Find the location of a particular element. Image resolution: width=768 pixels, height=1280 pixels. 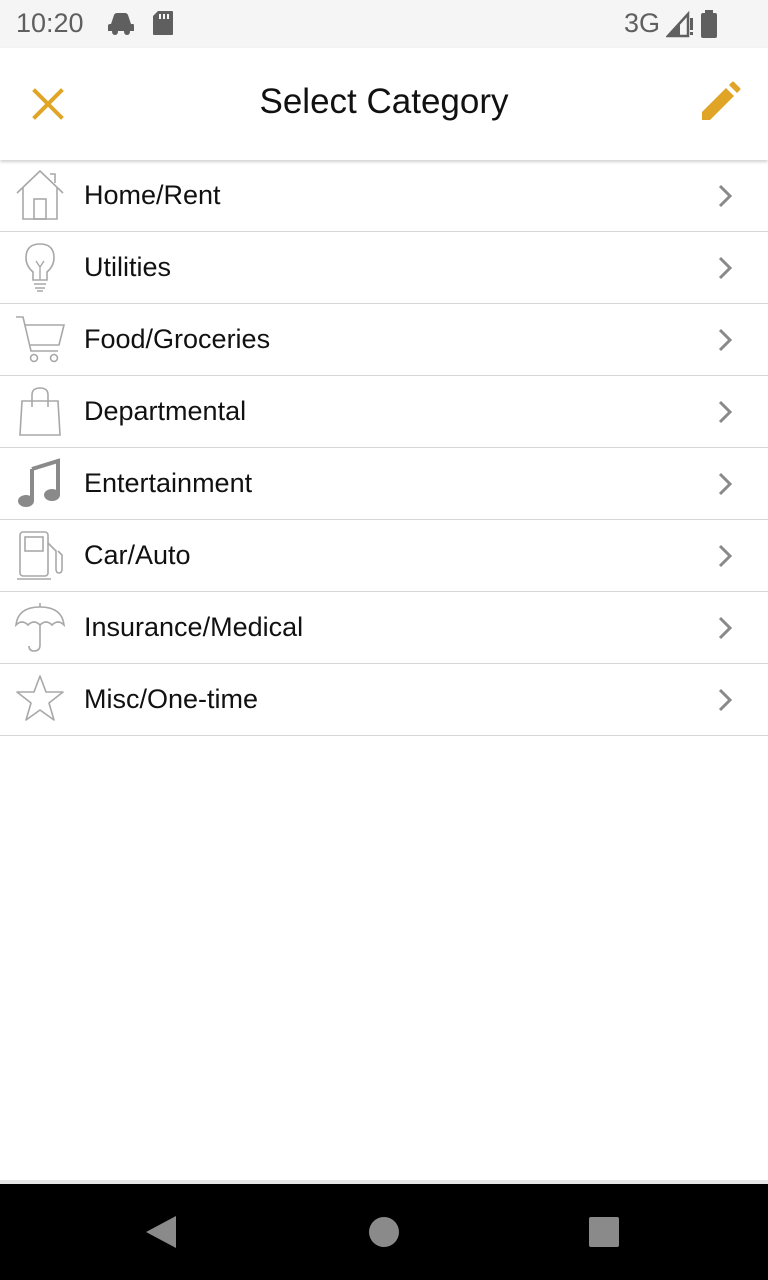

network-type: 3G is located at coordinates (641, 23).